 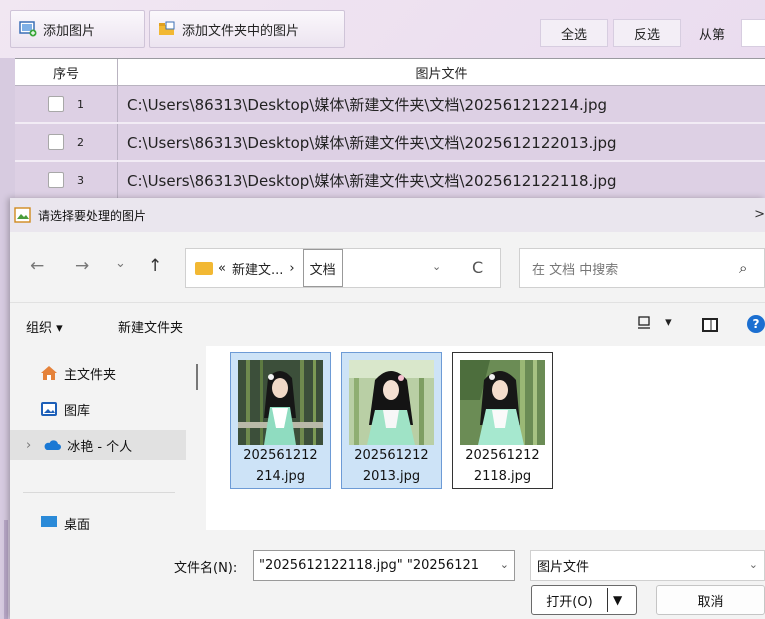 What do you see at coordinates (49, 373) in the screenshot?
I see `home-icon` at bounding box center [49, 373].